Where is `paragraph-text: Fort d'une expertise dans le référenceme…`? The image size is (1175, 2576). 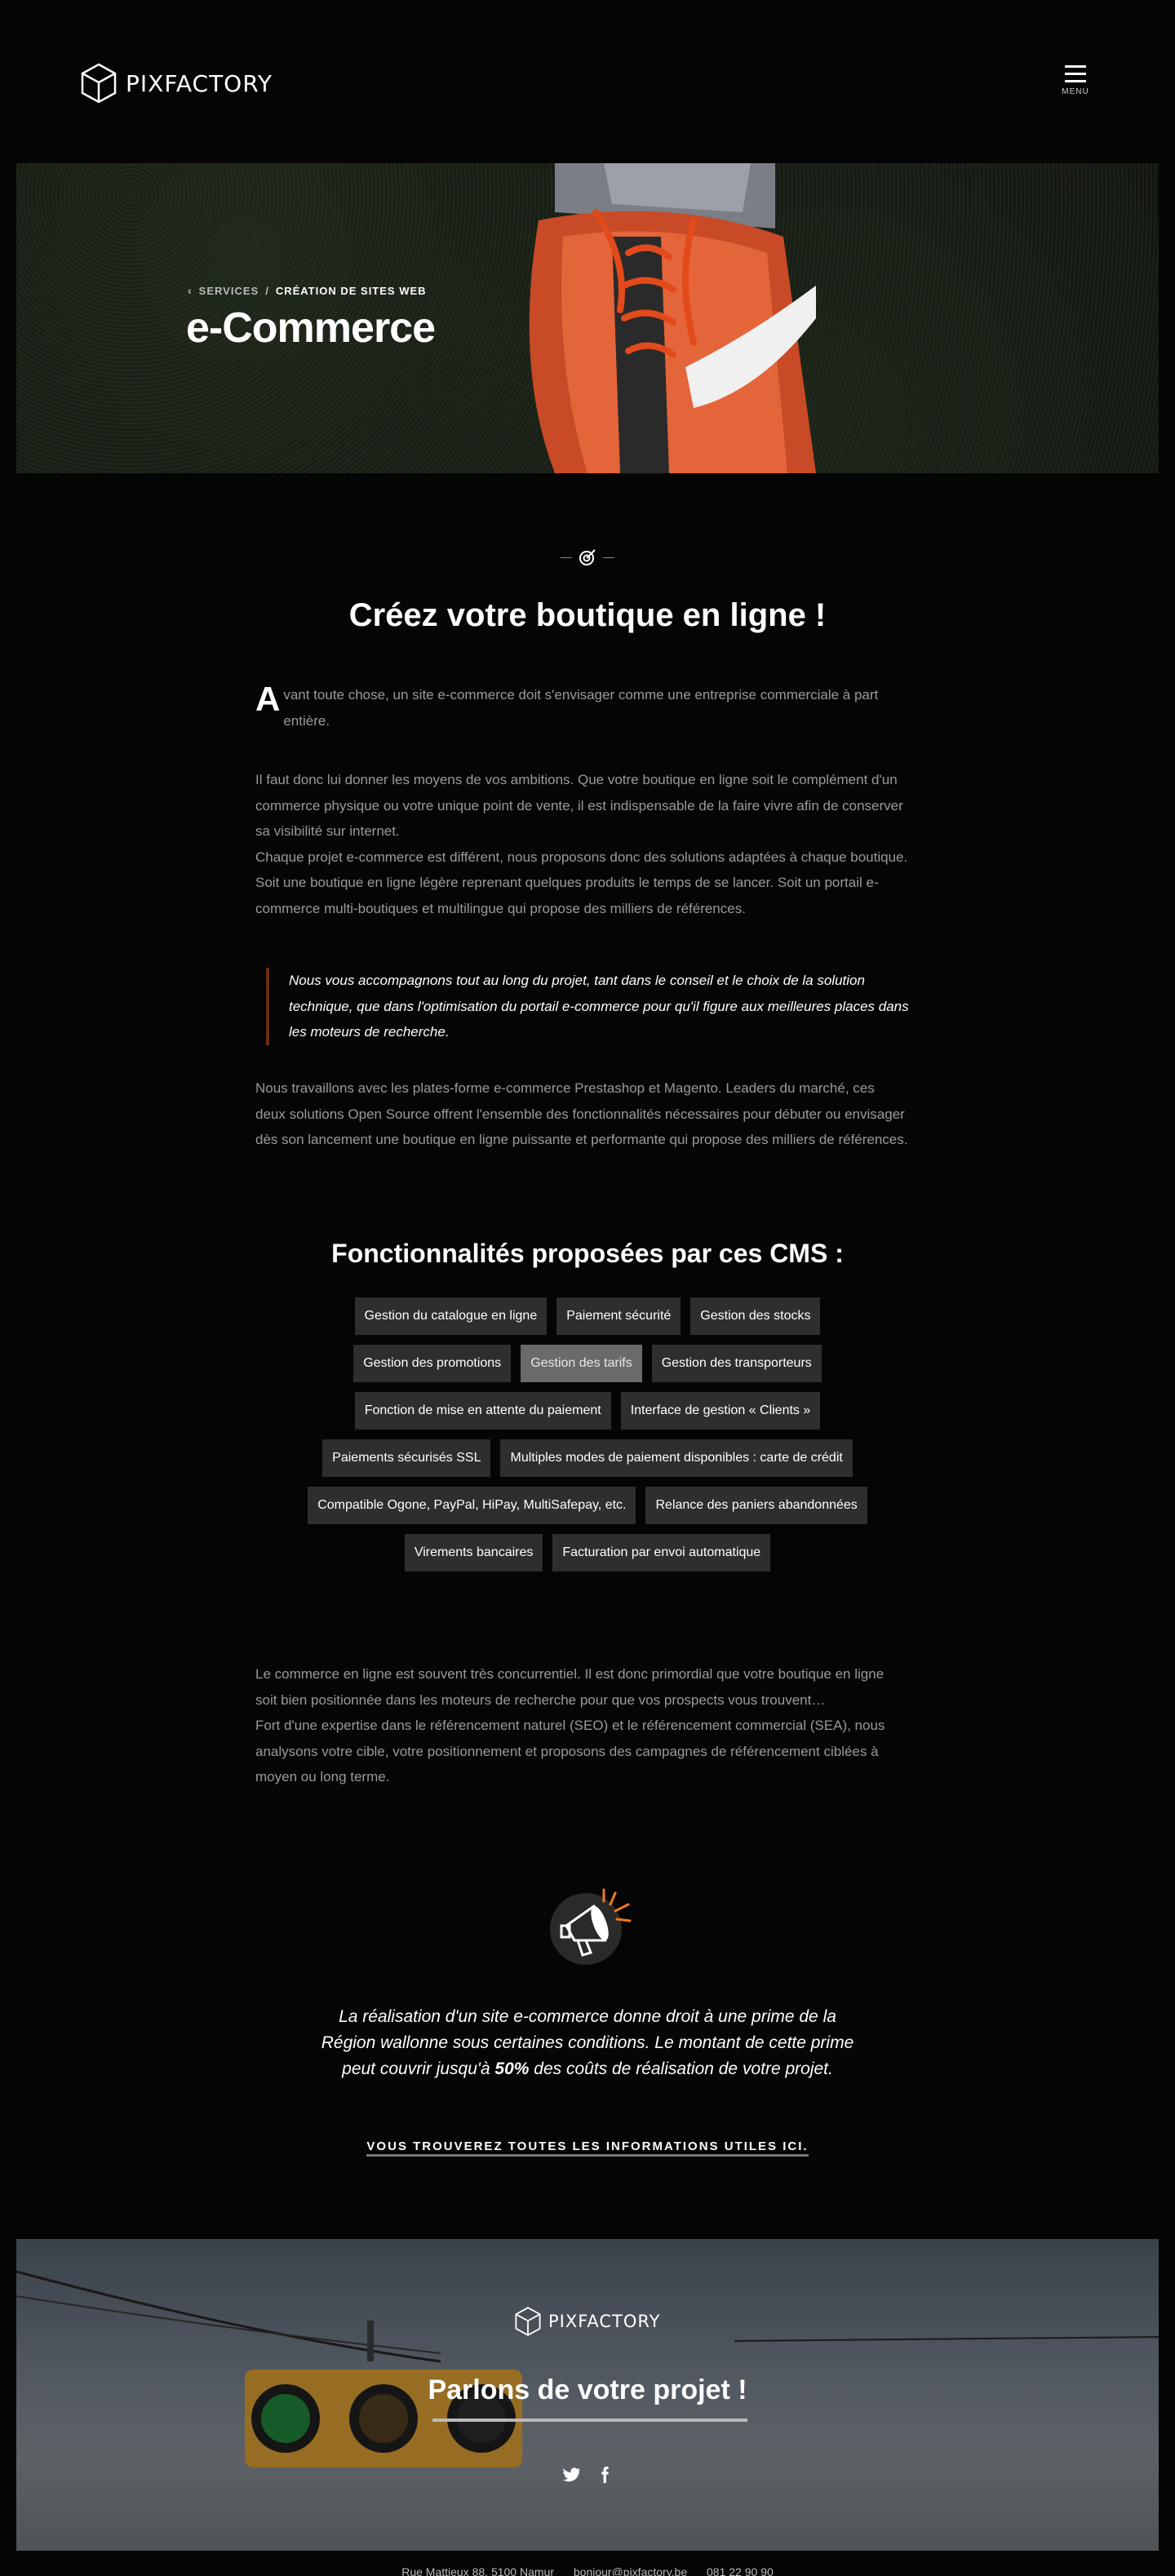 paragraph-text: Fort d'une expertise dans le référenceme… is located at coordinates (570, 1751).